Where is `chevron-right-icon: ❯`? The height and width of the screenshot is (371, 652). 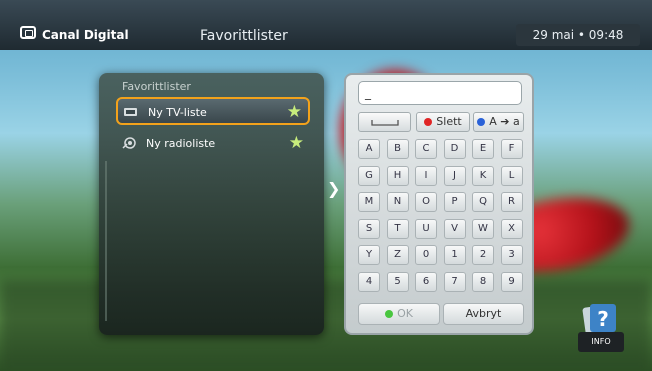 chevron-right-icon: ❯ is located at coordinates (334, 188).